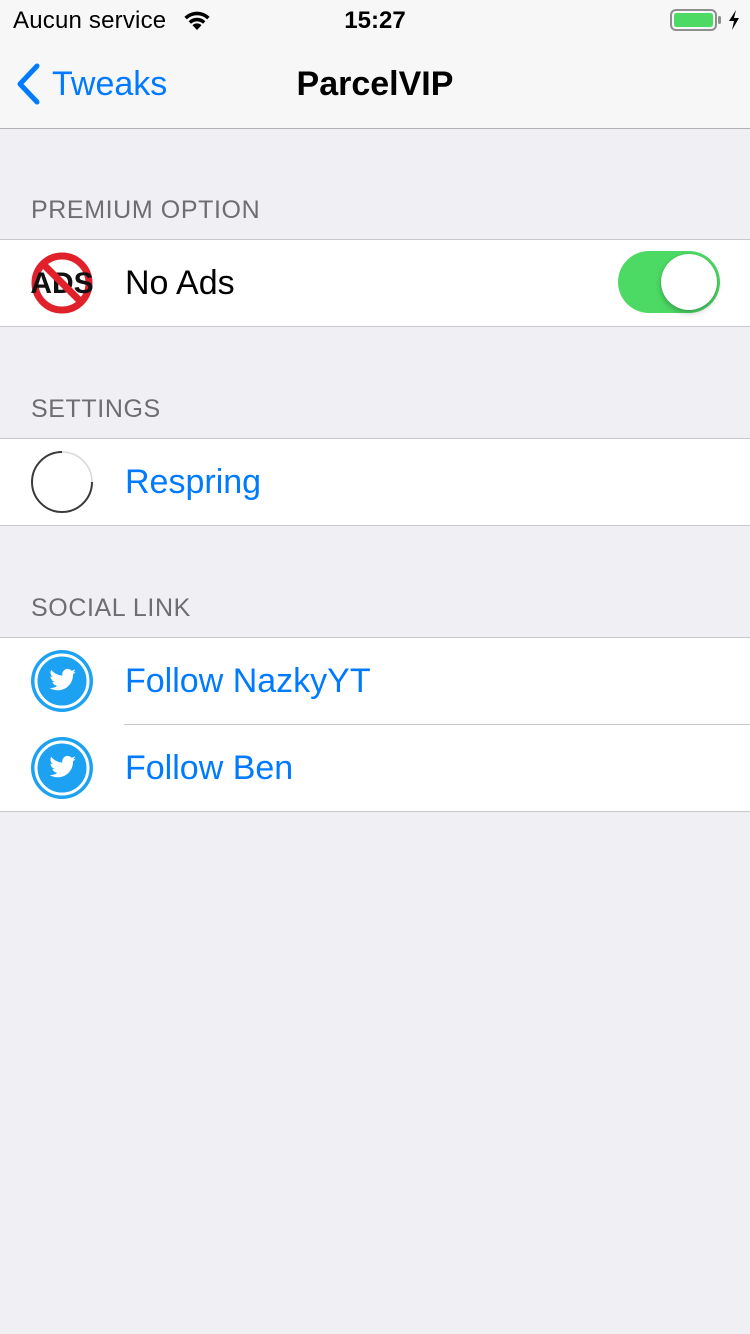  What do you see at coordinates (695, 20) in the screenshot?
I see `battery-icon` at bounding box center [695, 20].